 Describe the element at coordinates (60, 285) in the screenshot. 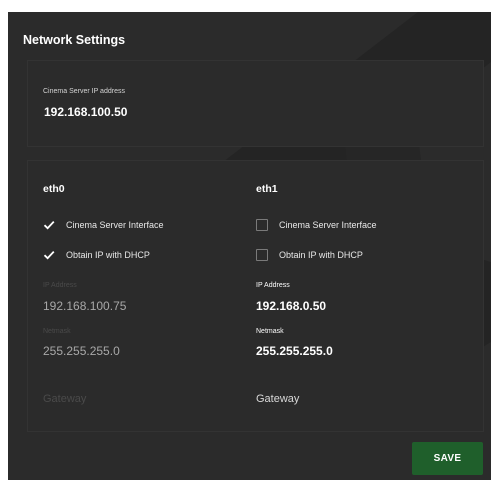

I see `eth0-ip-label: IP Address` at that location.